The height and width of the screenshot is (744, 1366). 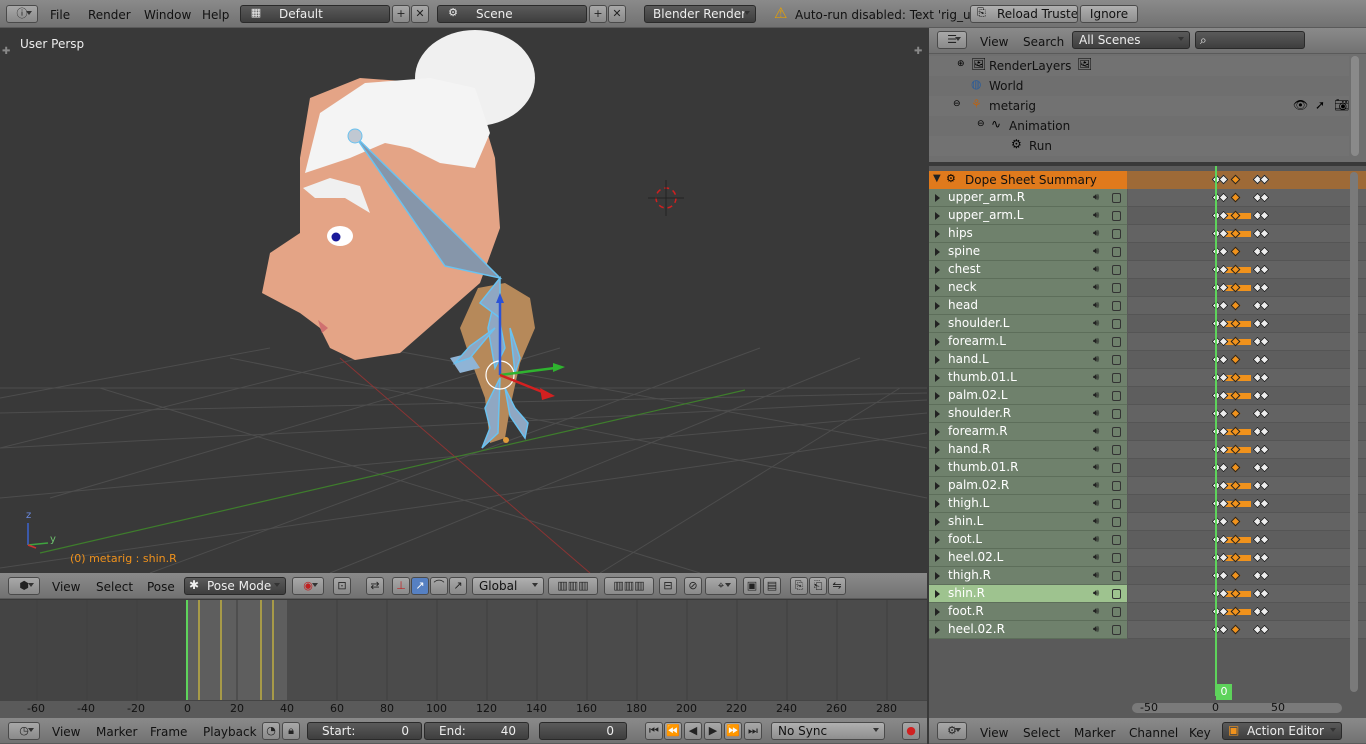 What do you see at coordinates (994, 733) in the screenshot?
I see `dopesheet-menu-view: View` at bounding box center [994, 733].